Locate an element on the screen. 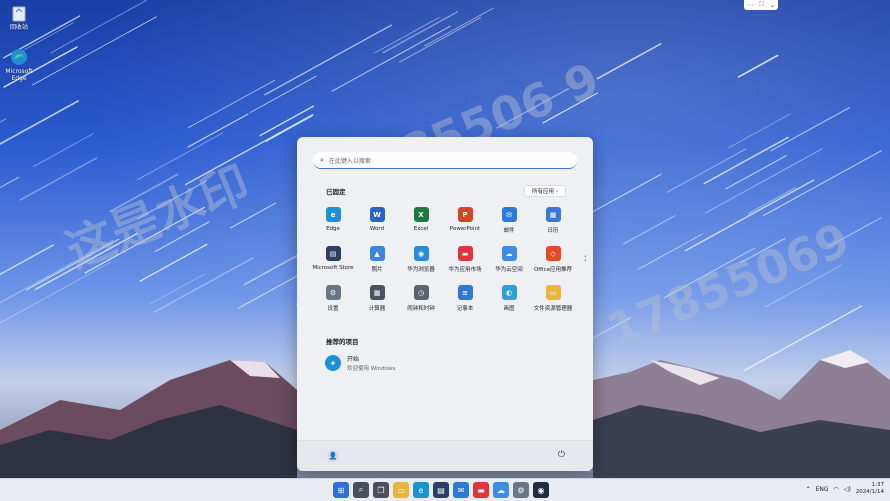 The width and height of the screenshot is (890, 501). pinned-app: ◇ Office应用推荐 is located at coordinates (553, 263).